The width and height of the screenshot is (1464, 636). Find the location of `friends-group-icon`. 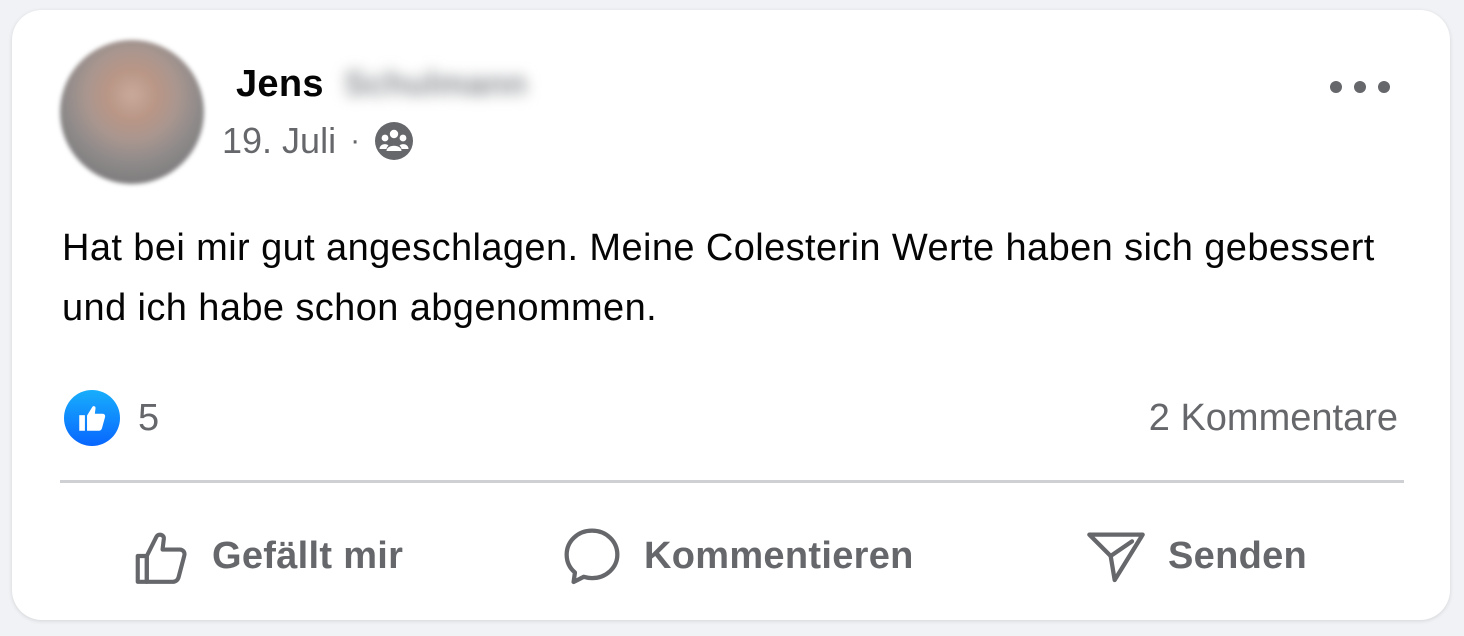

friends-group-icon is located at coordinates (394, 141).